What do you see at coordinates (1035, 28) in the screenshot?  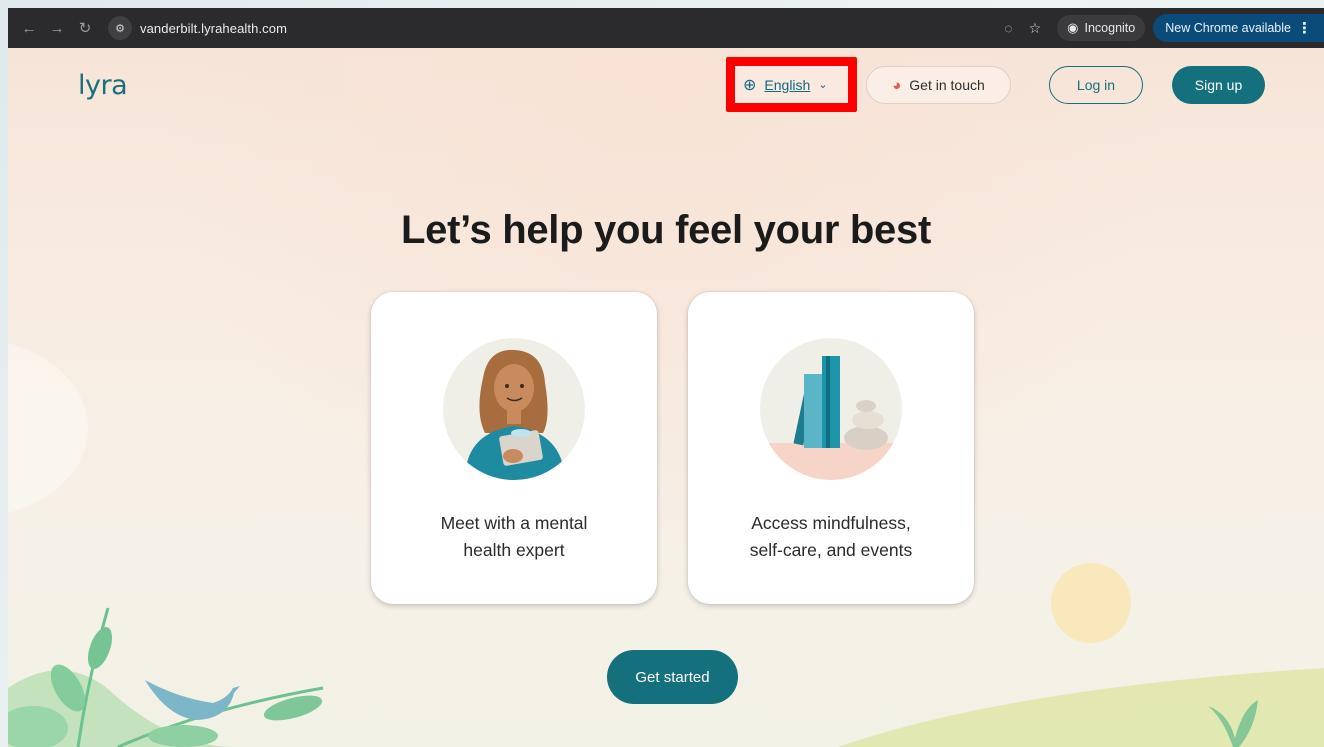 I see `star-icon: ☆` at bounding box center [1035, 28].